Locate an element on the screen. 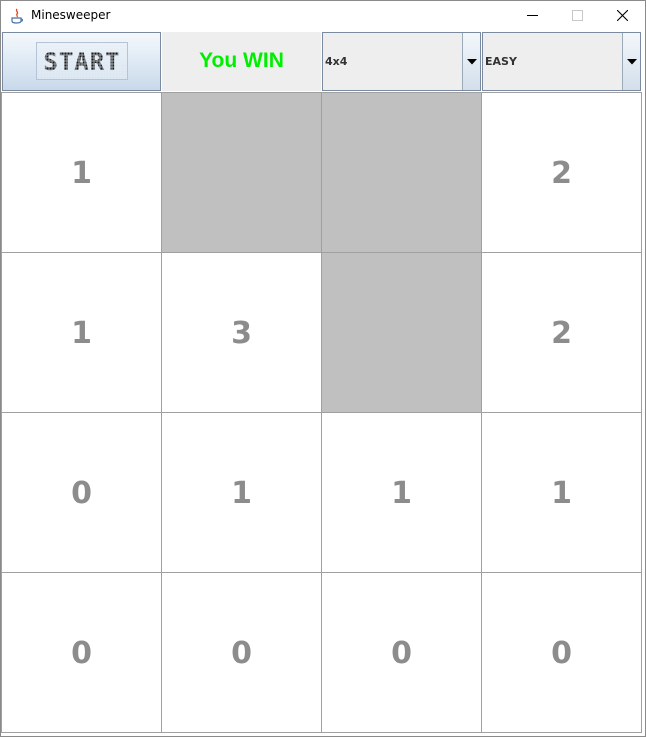 This screenshot has width=646, height=737. close-button is located at coordinates (622, 16).